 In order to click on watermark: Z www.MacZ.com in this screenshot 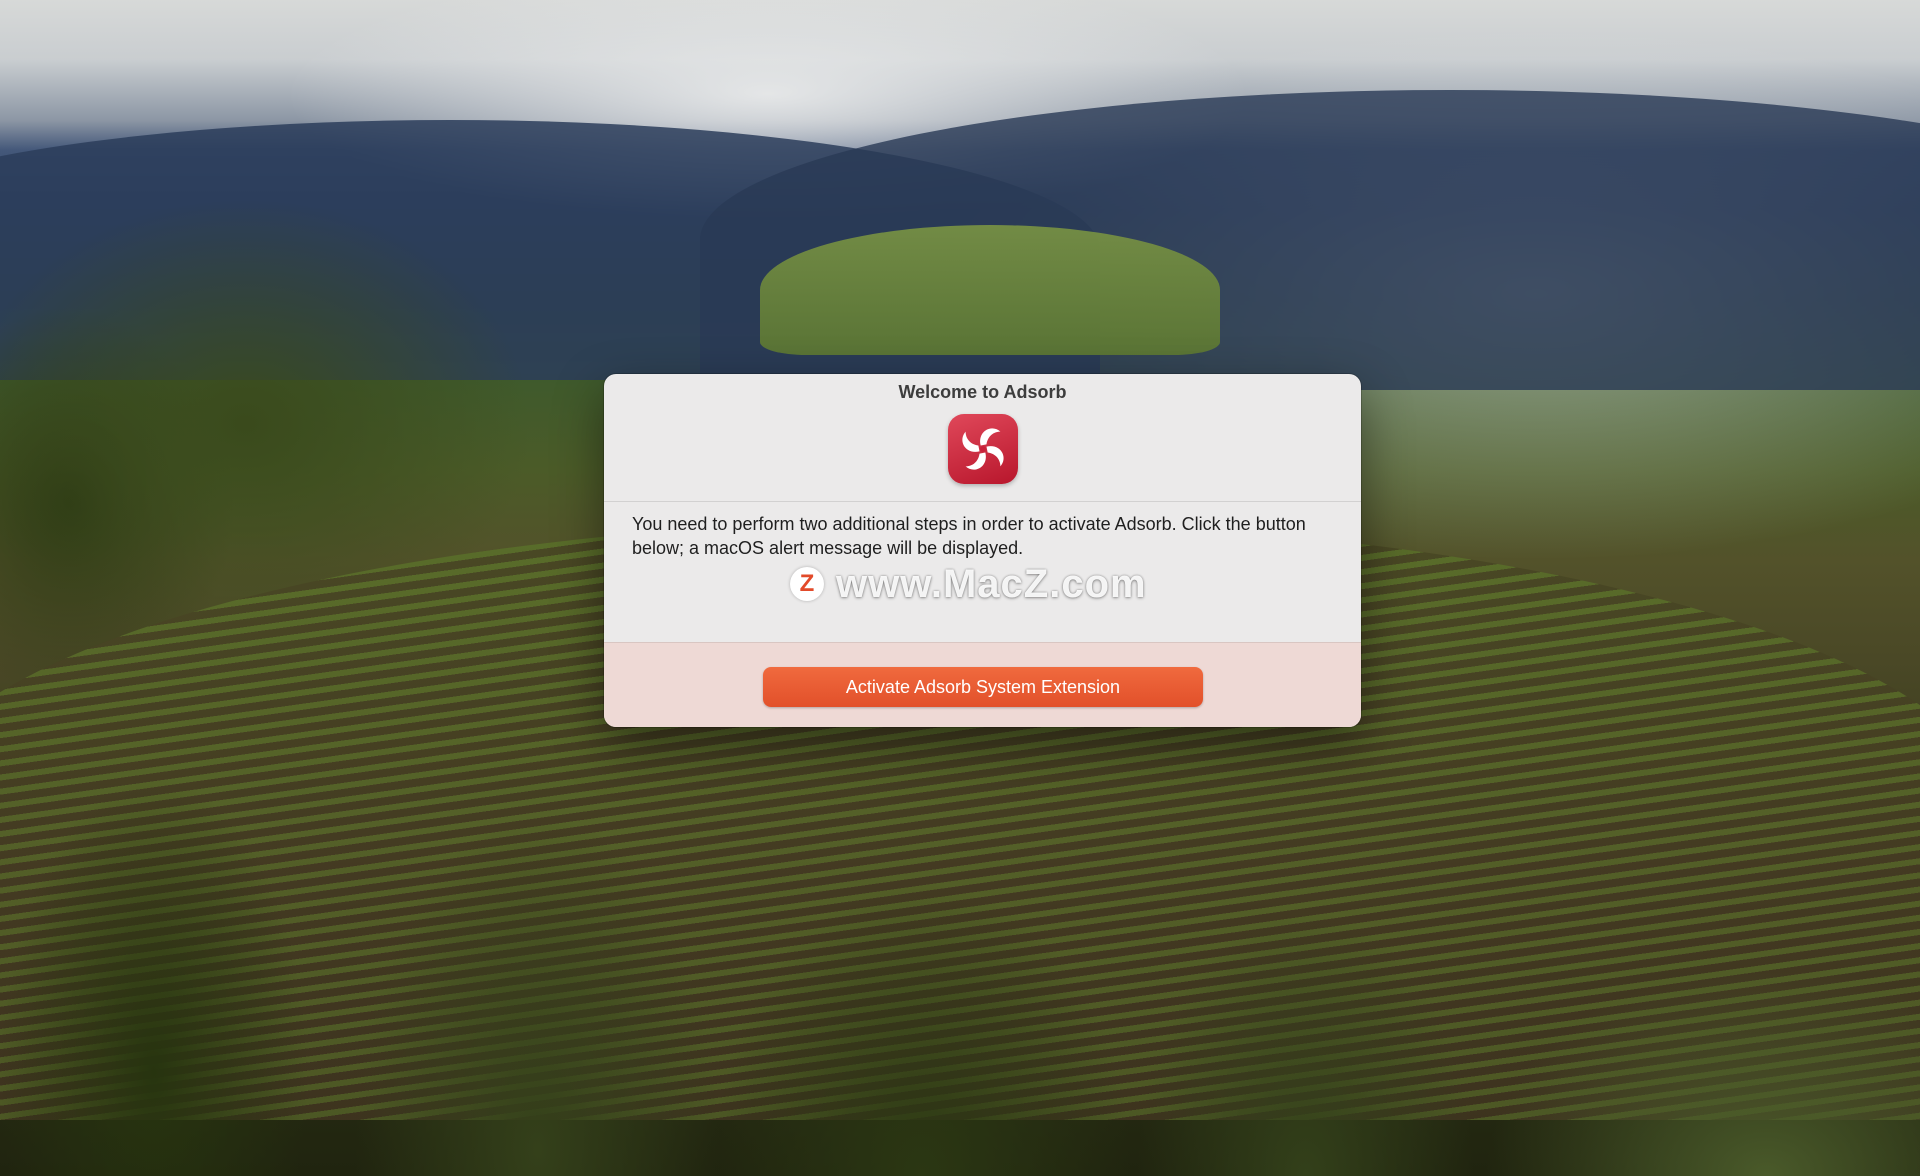, I will do `click(968, 583)`.